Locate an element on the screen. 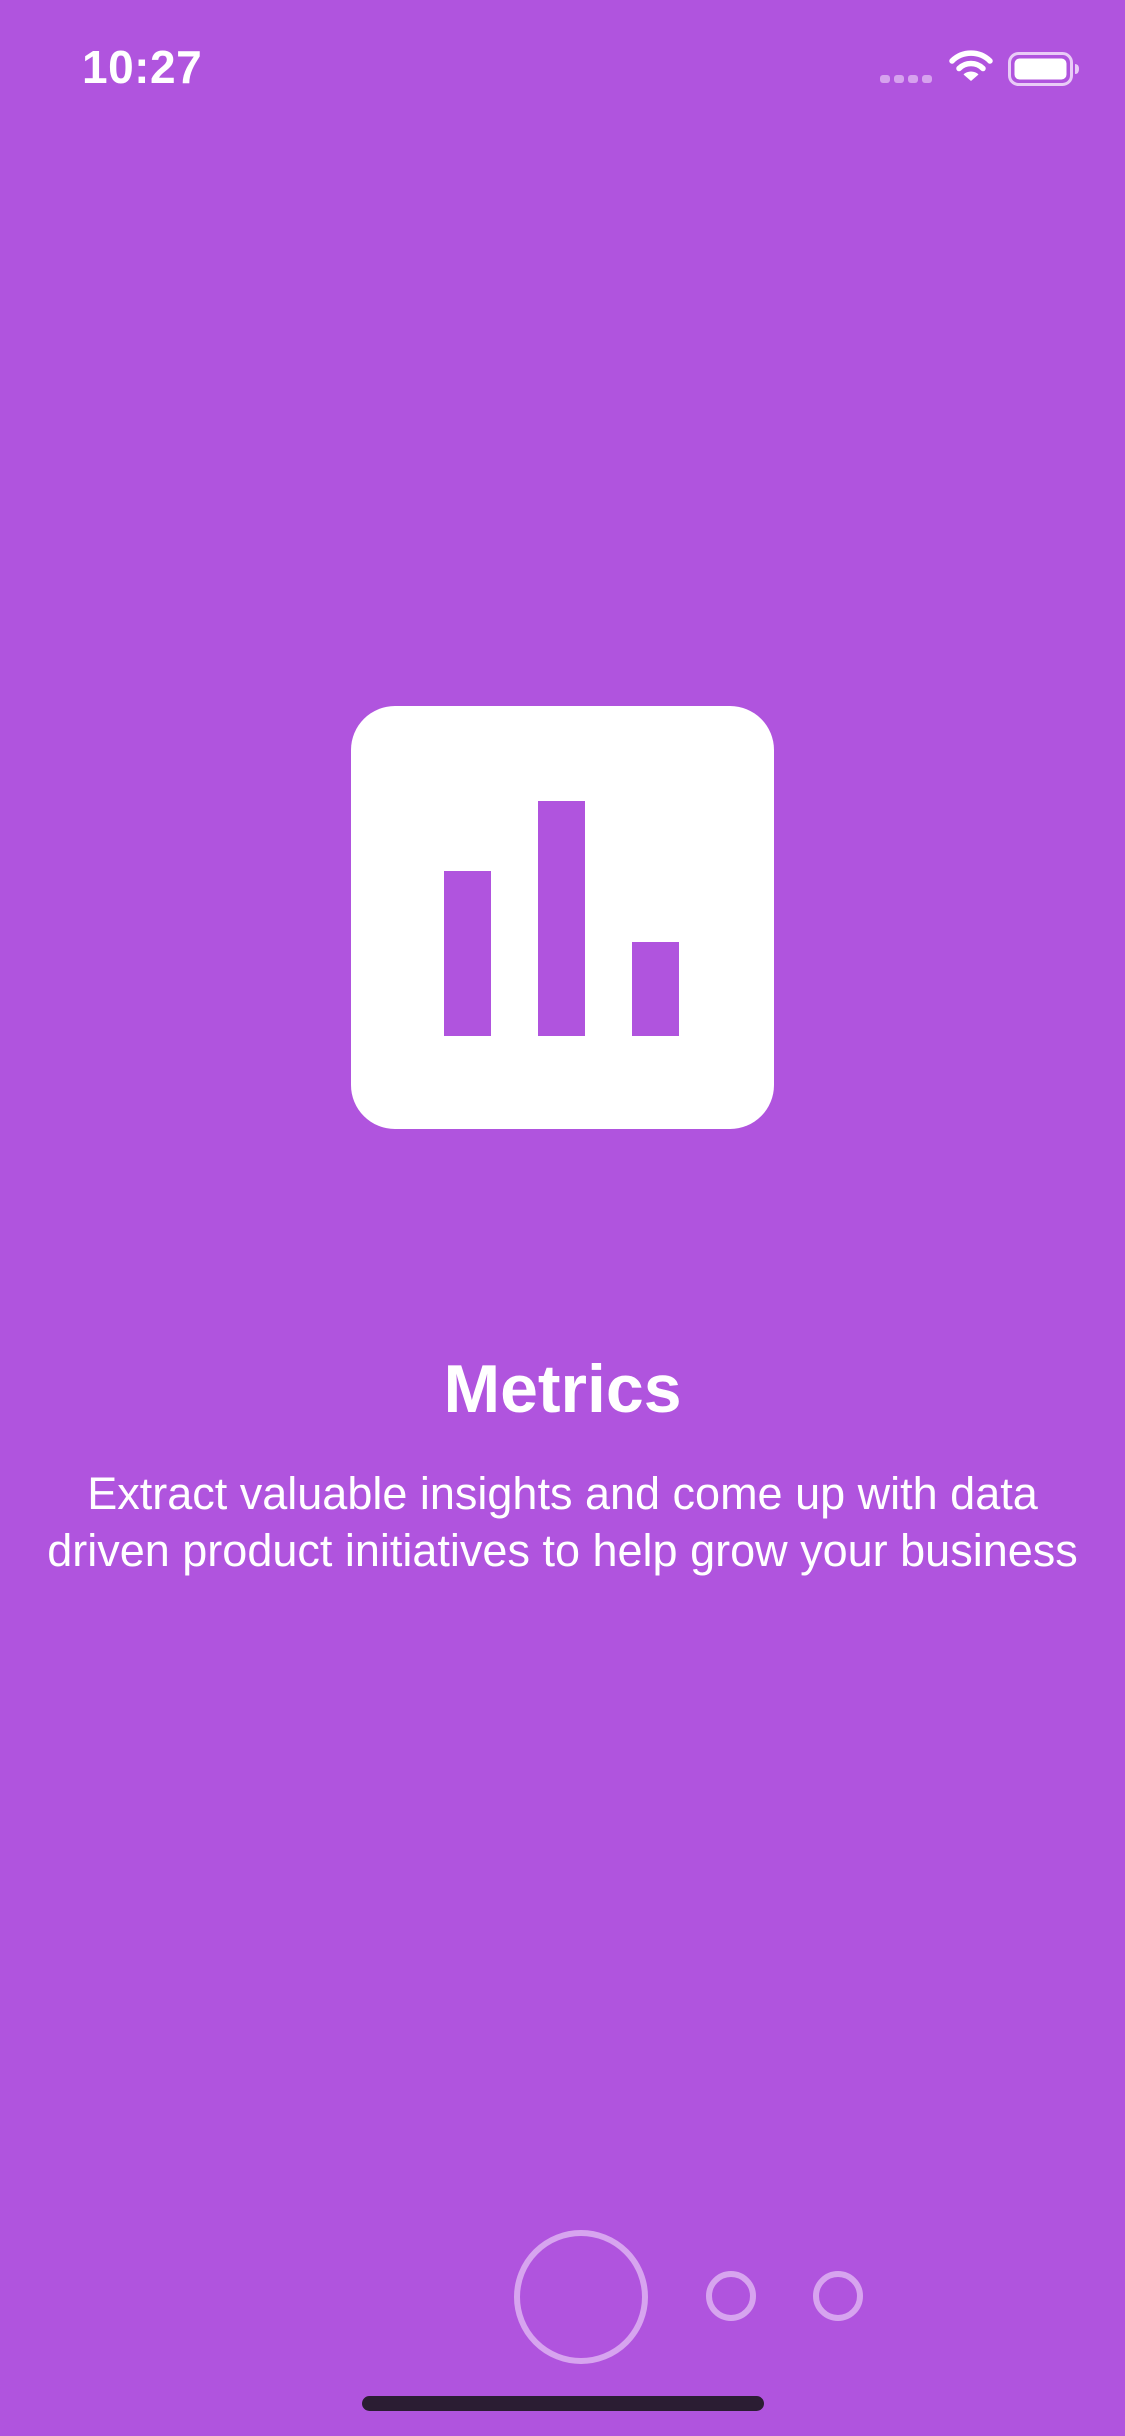 This screenshot has width=1125, height=2436. page-indicator is located at coordinates (562, 2295).